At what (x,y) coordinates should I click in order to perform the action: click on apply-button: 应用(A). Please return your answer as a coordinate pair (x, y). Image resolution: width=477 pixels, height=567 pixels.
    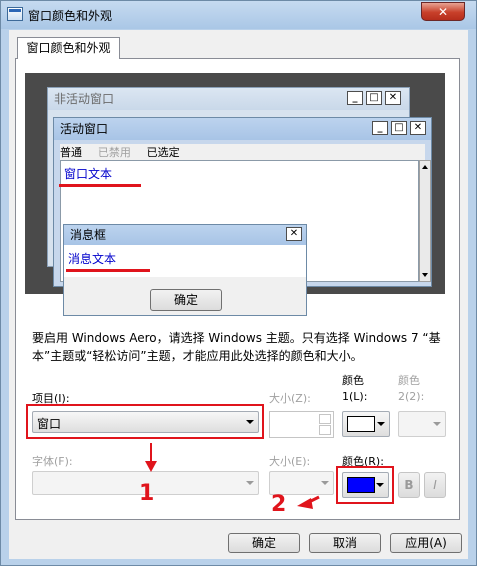
    Looking at the image, I should click on (426, 543).